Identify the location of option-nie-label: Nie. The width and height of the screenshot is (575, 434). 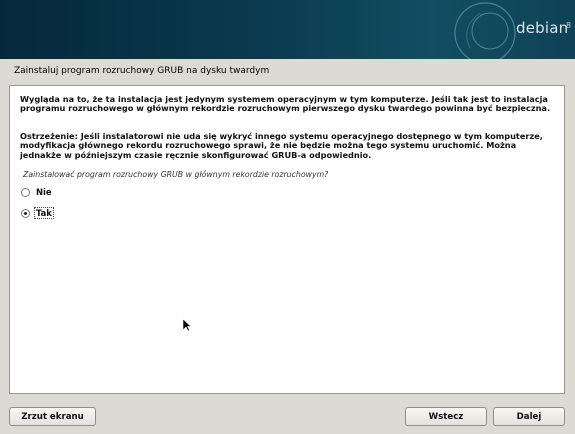
(44, 192).